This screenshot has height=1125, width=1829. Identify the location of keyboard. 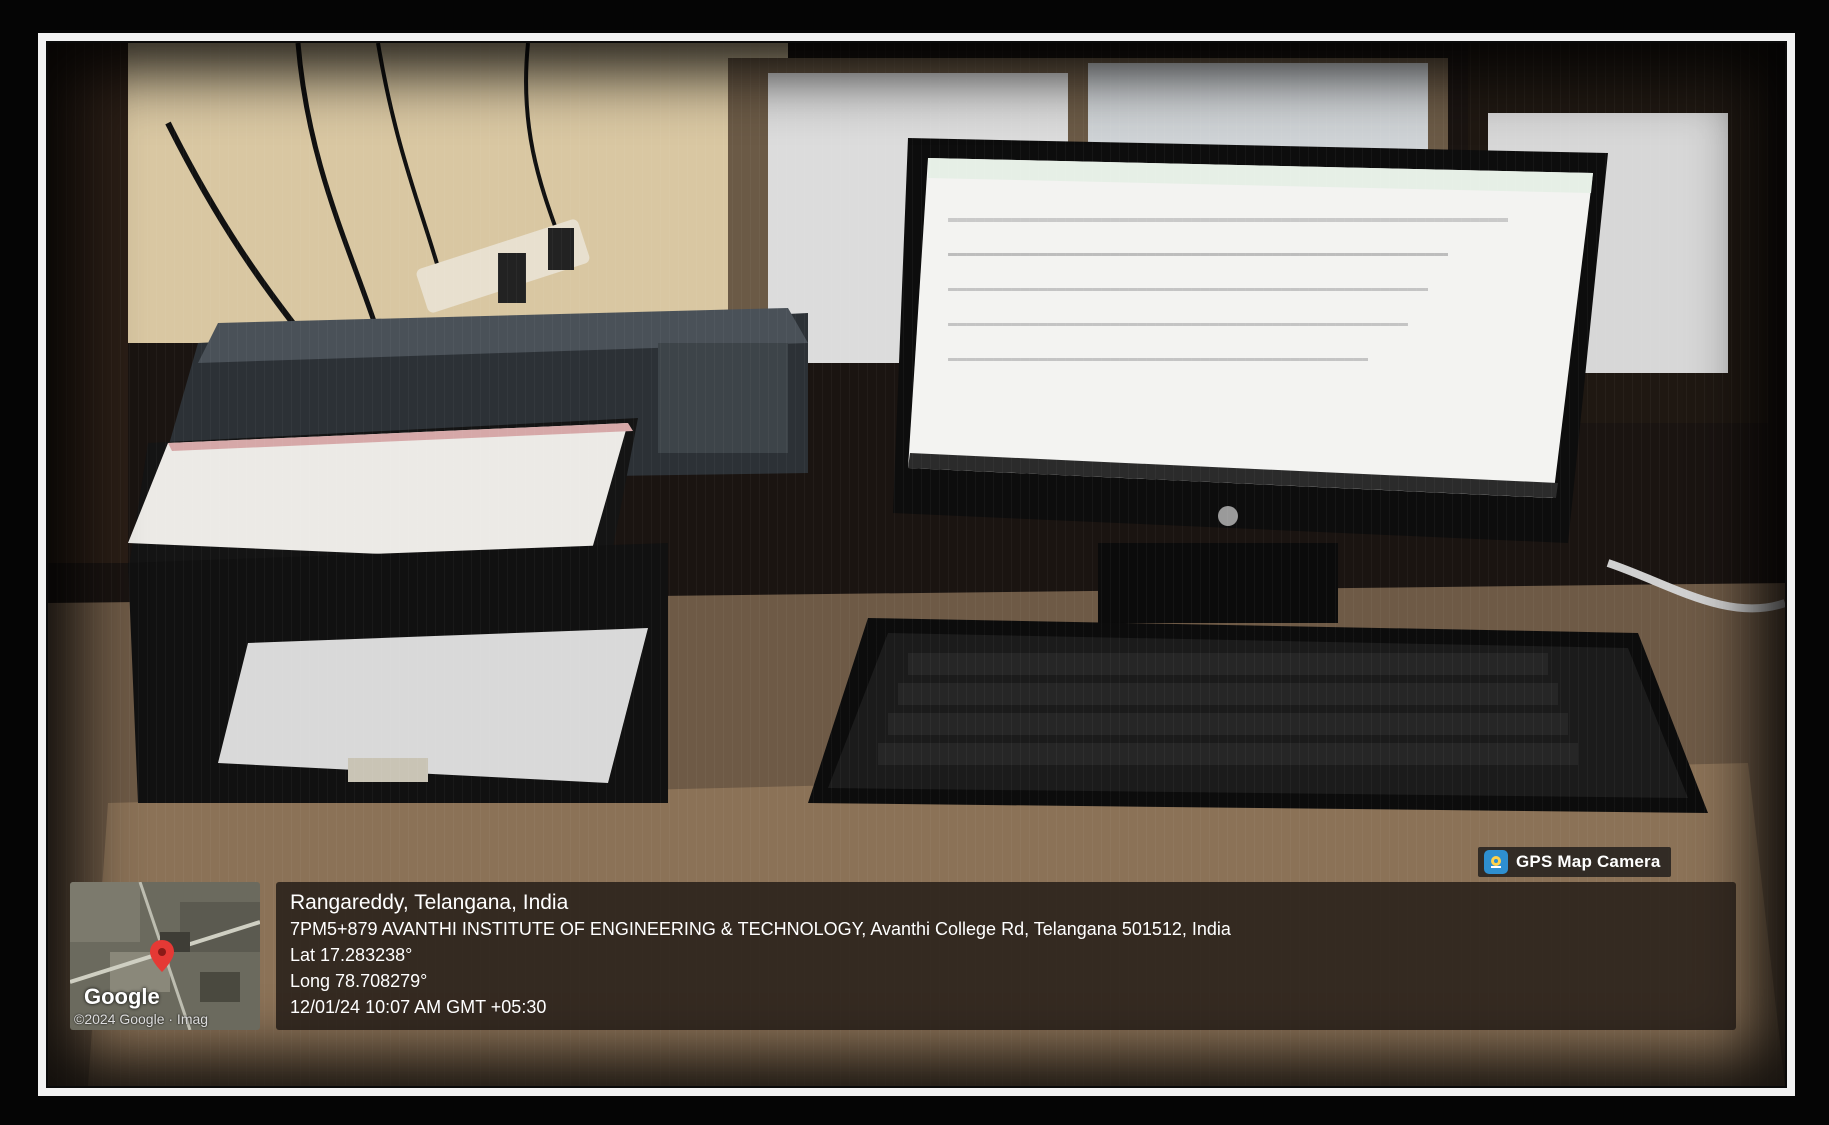
(1258, 715).